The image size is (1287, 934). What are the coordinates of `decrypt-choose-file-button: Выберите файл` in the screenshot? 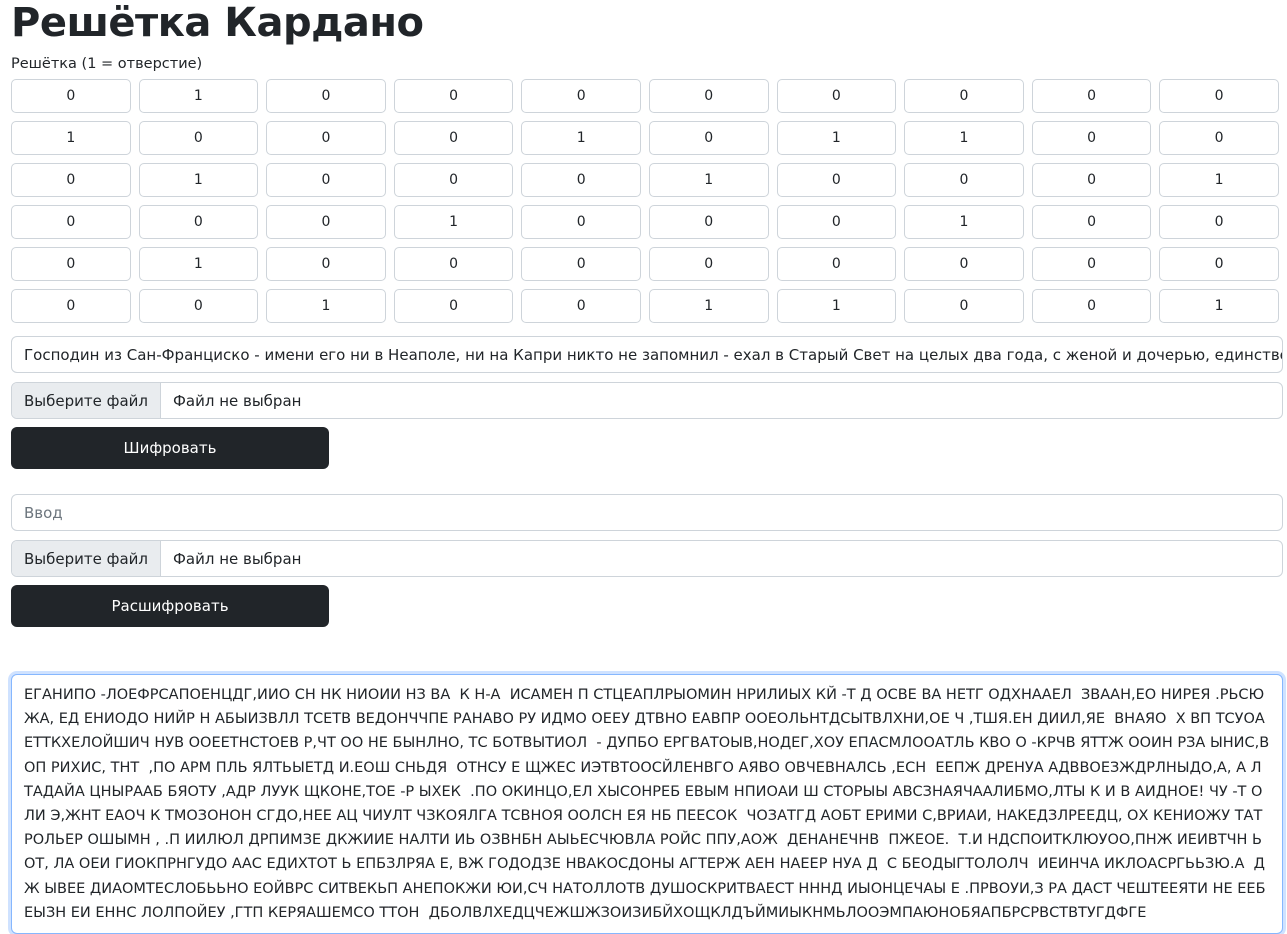 It's located at (86, 558).